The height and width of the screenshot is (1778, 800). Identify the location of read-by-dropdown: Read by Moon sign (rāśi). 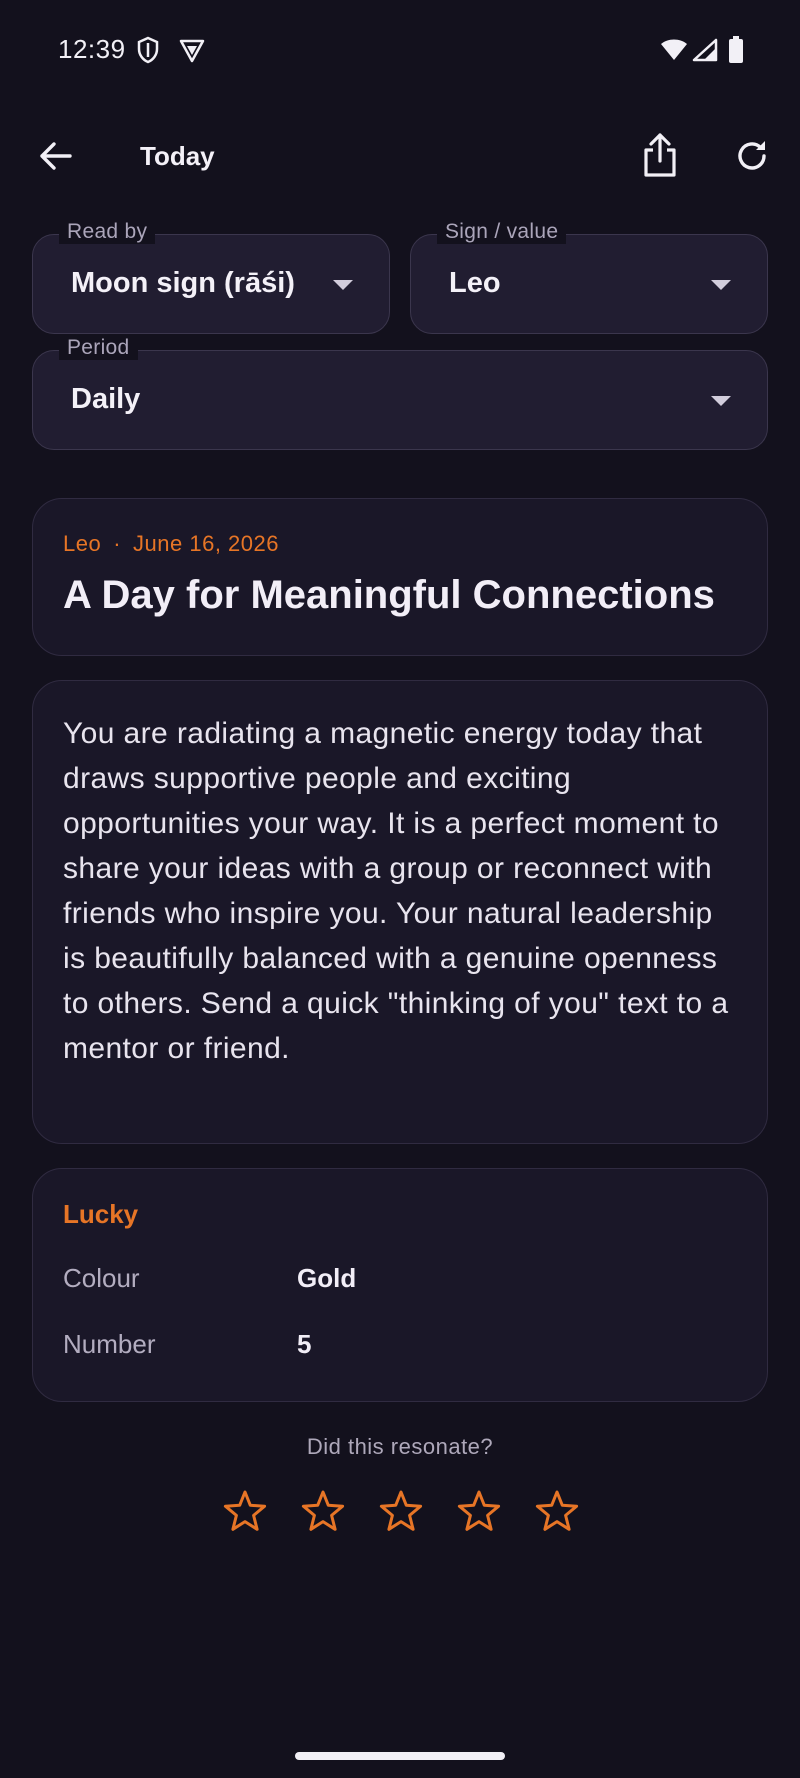
(211, 277).